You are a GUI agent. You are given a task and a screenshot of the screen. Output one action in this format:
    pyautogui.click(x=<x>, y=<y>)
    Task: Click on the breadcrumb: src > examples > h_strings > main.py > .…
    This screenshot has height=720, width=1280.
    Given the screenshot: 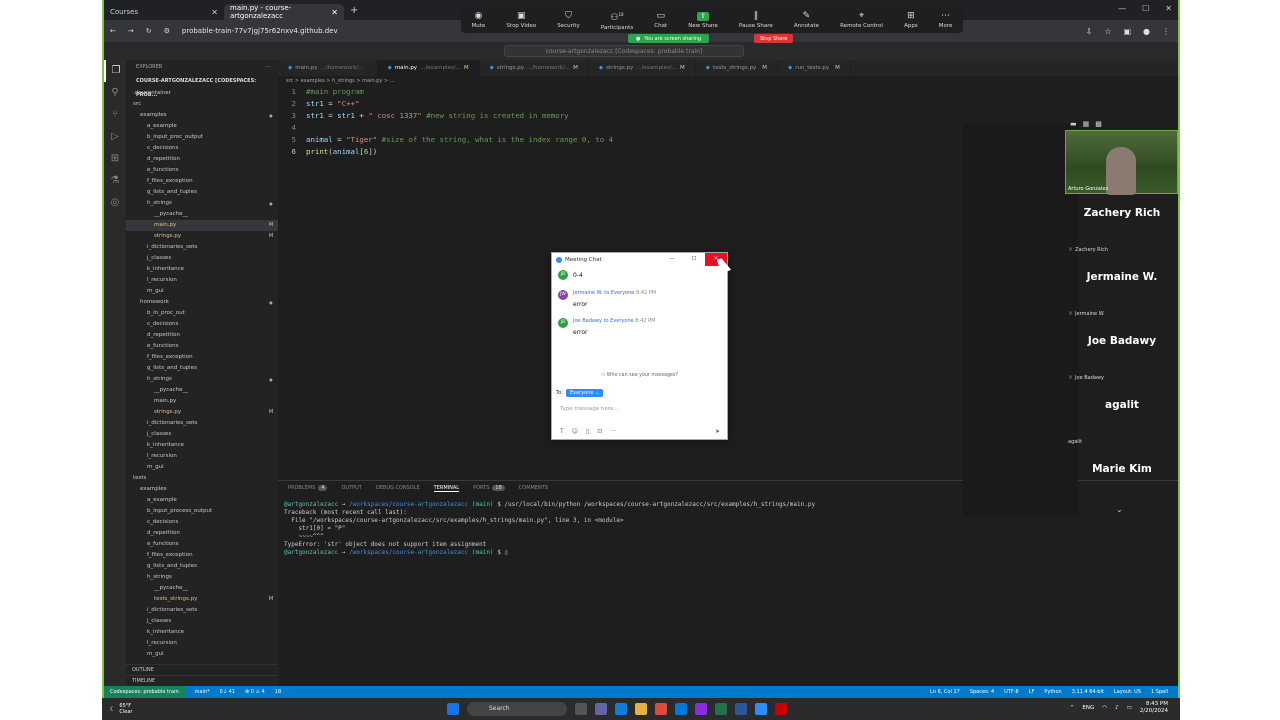 What is the action you would take?
    pyautogui.click(x=728, y=81)
    